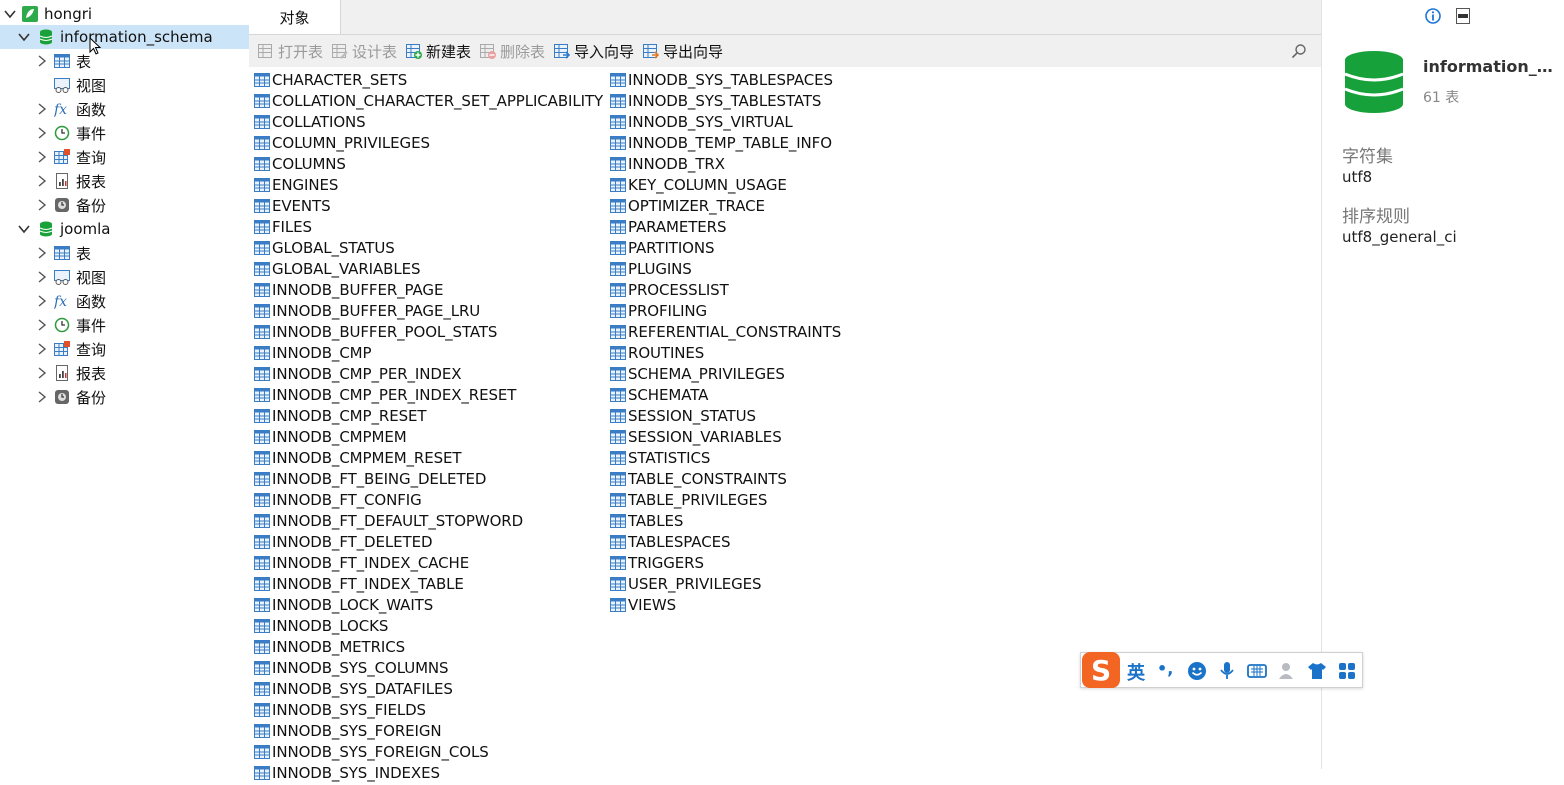  I want to click on table-list-item: COLUMN_PRIVILEGES, so click(428, 142).